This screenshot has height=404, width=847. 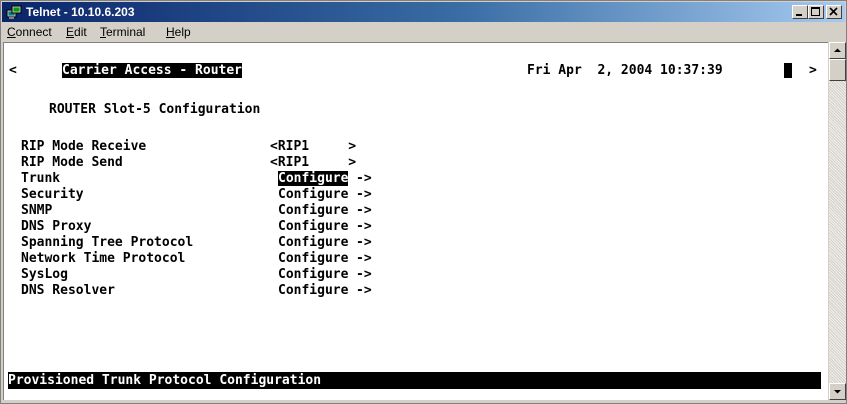 What do you see at coordinates (182, 32) in the screenshot?
I see `menu-help-label: elp` at bounding box center [182, 32].